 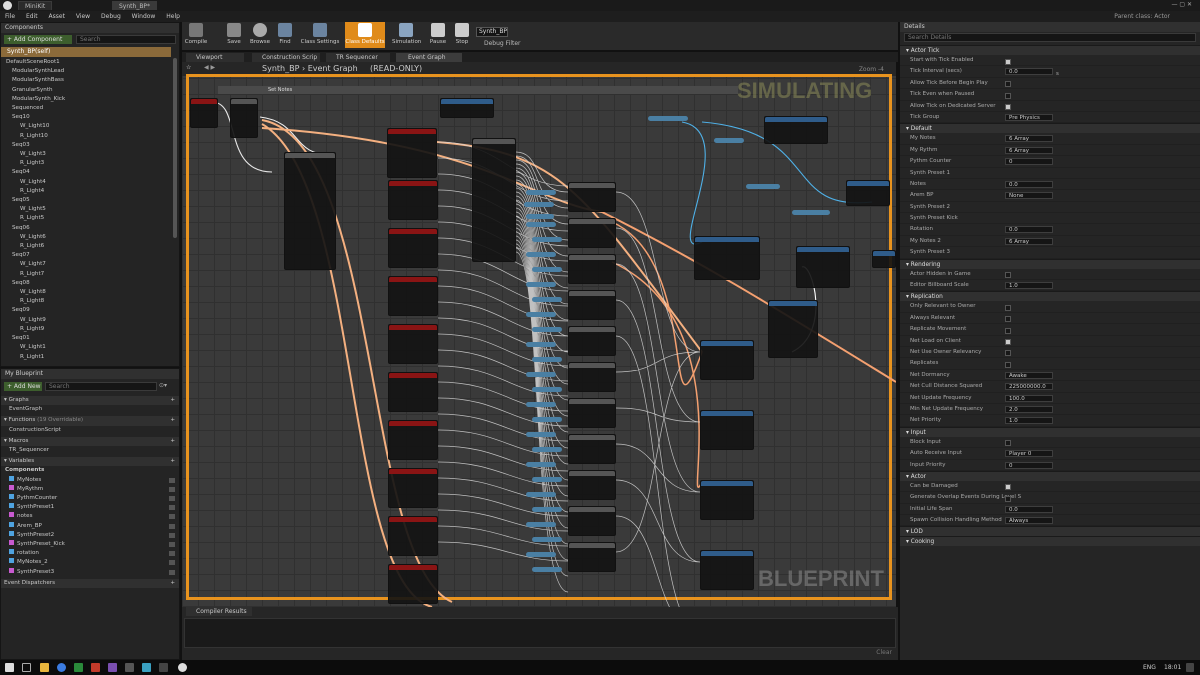 I want to click on component-item: W_Light6, so click(x=88, y=237).